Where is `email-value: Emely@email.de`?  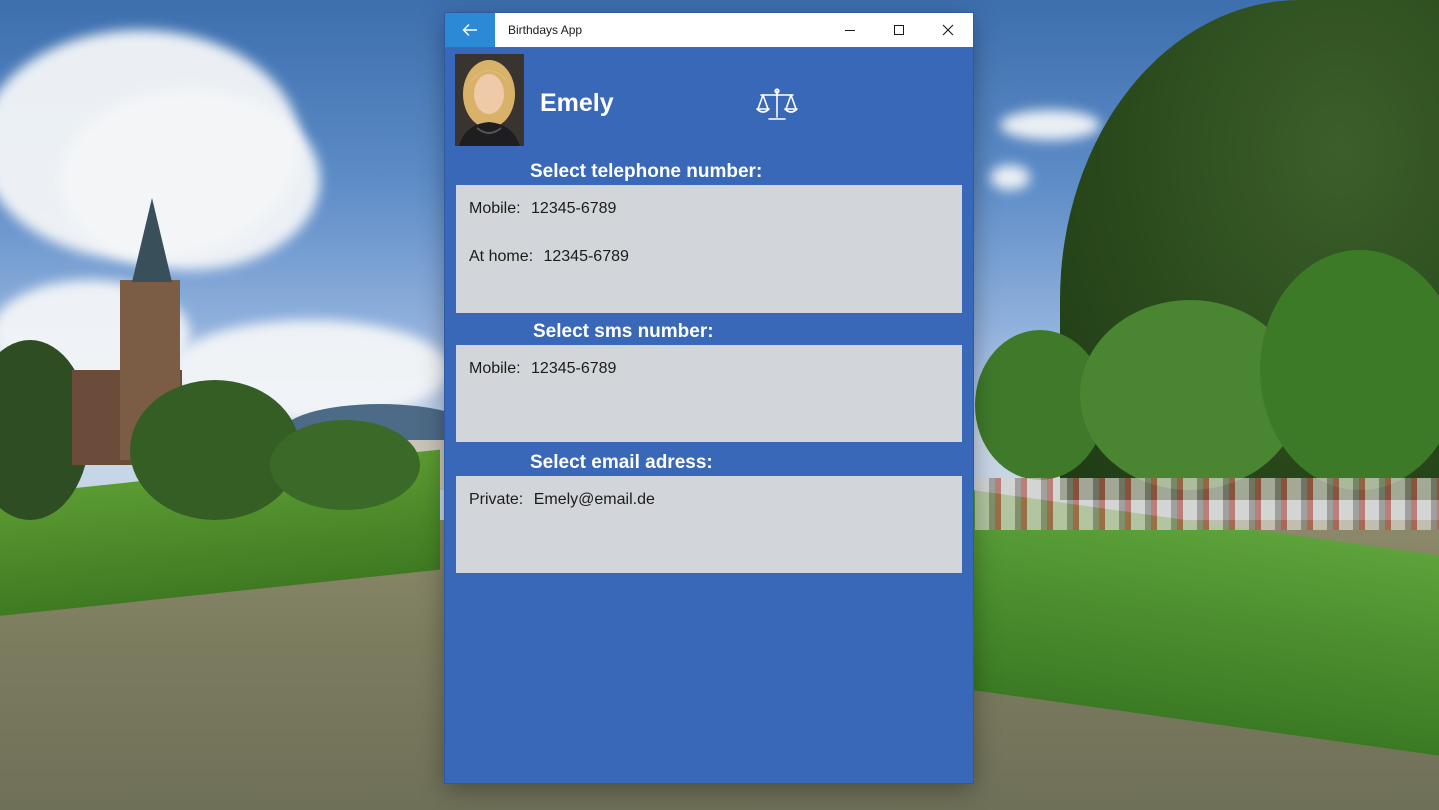 email-value: Emely@email.de is located at coordinates (594, 499).